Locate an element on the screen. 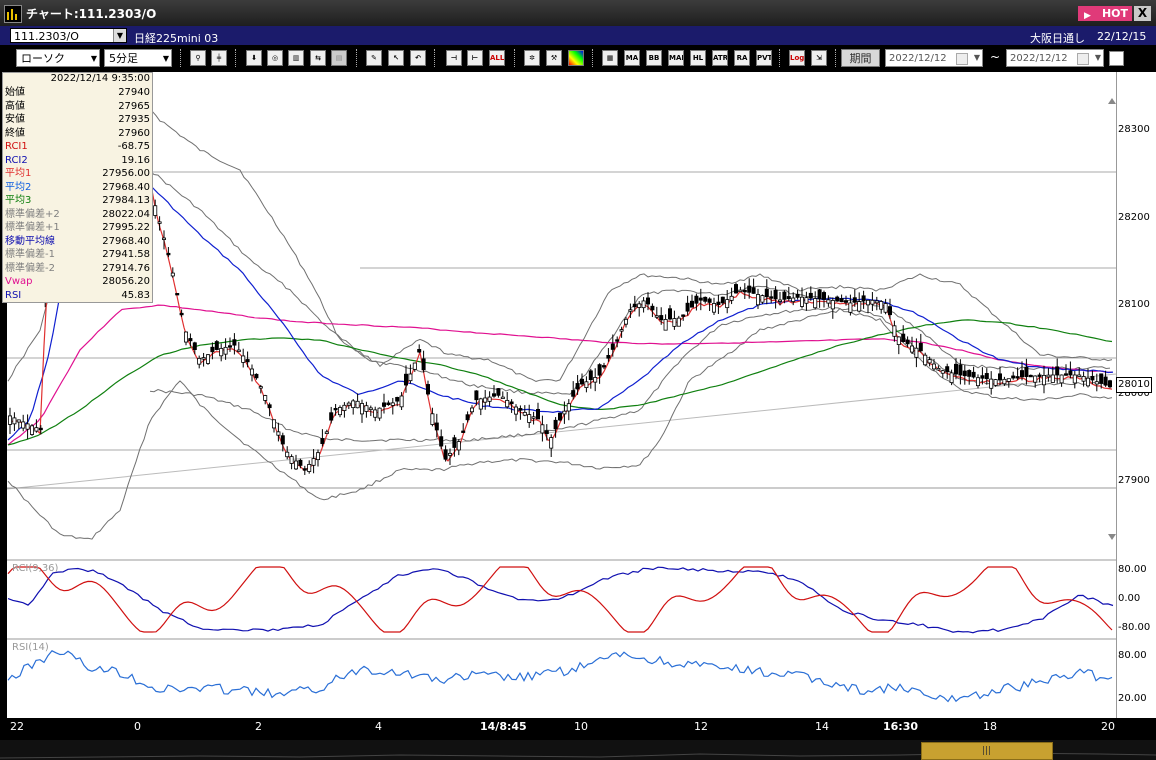 The width and height of the screenshot is (1156, 760). price-tick-label: 28100 is located at coordinates (1134, 304).